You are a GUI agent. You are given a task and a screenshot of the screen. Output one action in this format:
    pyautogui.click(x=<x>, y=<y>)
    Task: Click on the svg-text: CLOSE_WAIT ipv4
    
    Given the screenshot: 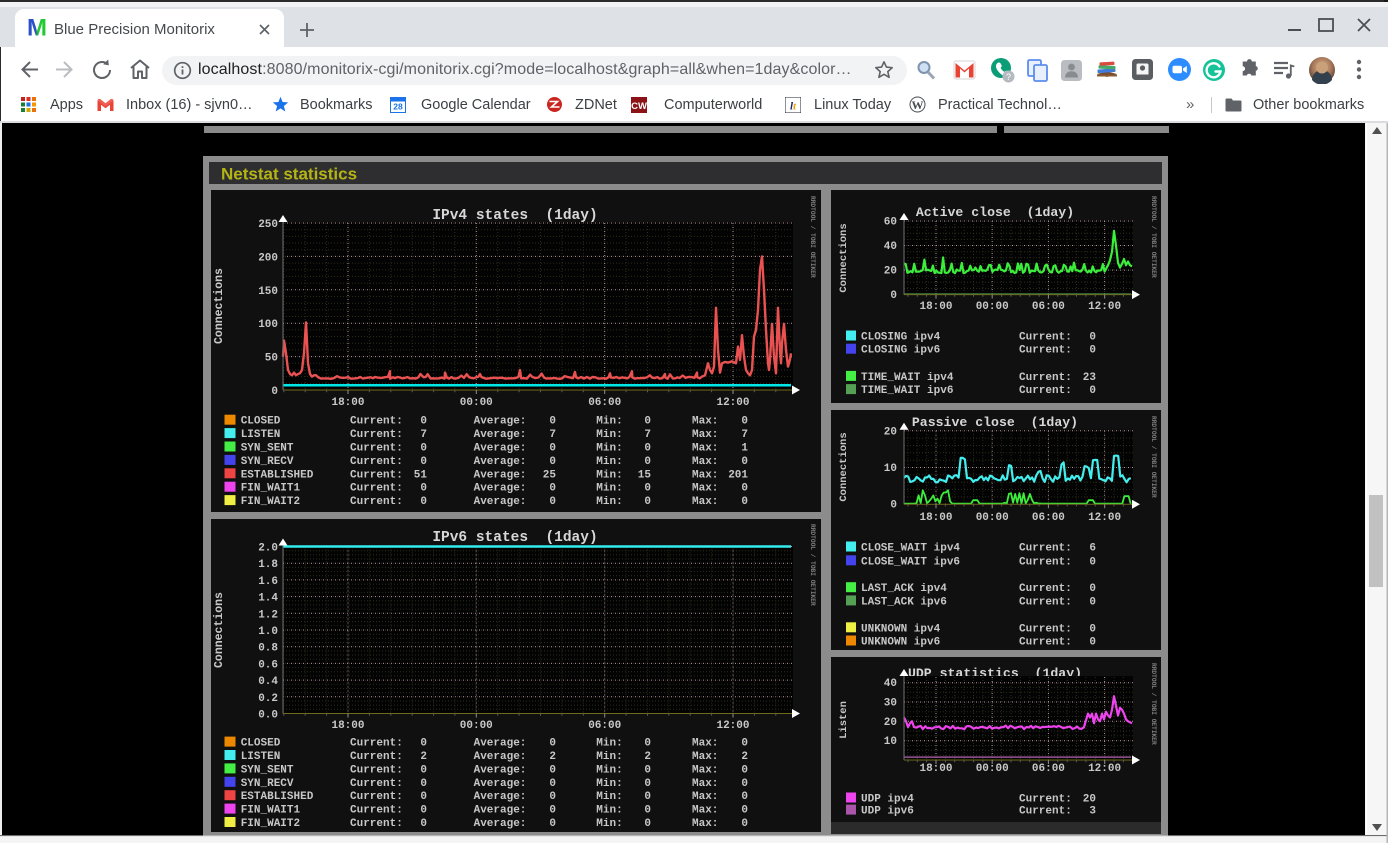 What is the action you would take?
    pyautogui.click(x=910, y=549)
    